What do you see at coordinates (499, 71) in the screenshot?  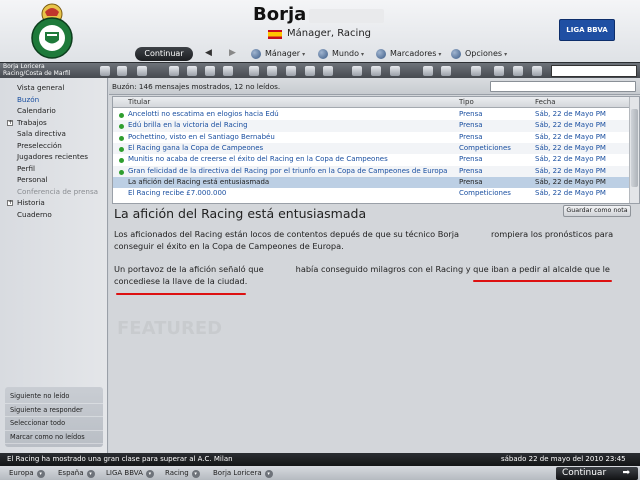 I see `web-icon` at bounding box center [499, 71].